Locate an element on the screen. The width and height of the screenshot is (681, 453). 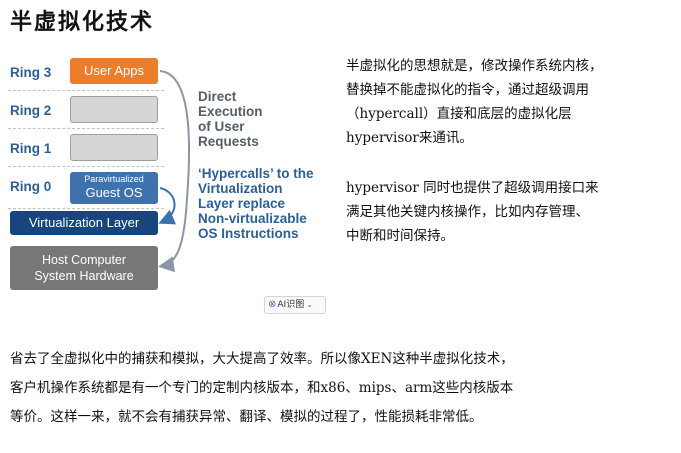
hyper-line: ‘Hypercalls’ to the is located at coordinates (256, 173).